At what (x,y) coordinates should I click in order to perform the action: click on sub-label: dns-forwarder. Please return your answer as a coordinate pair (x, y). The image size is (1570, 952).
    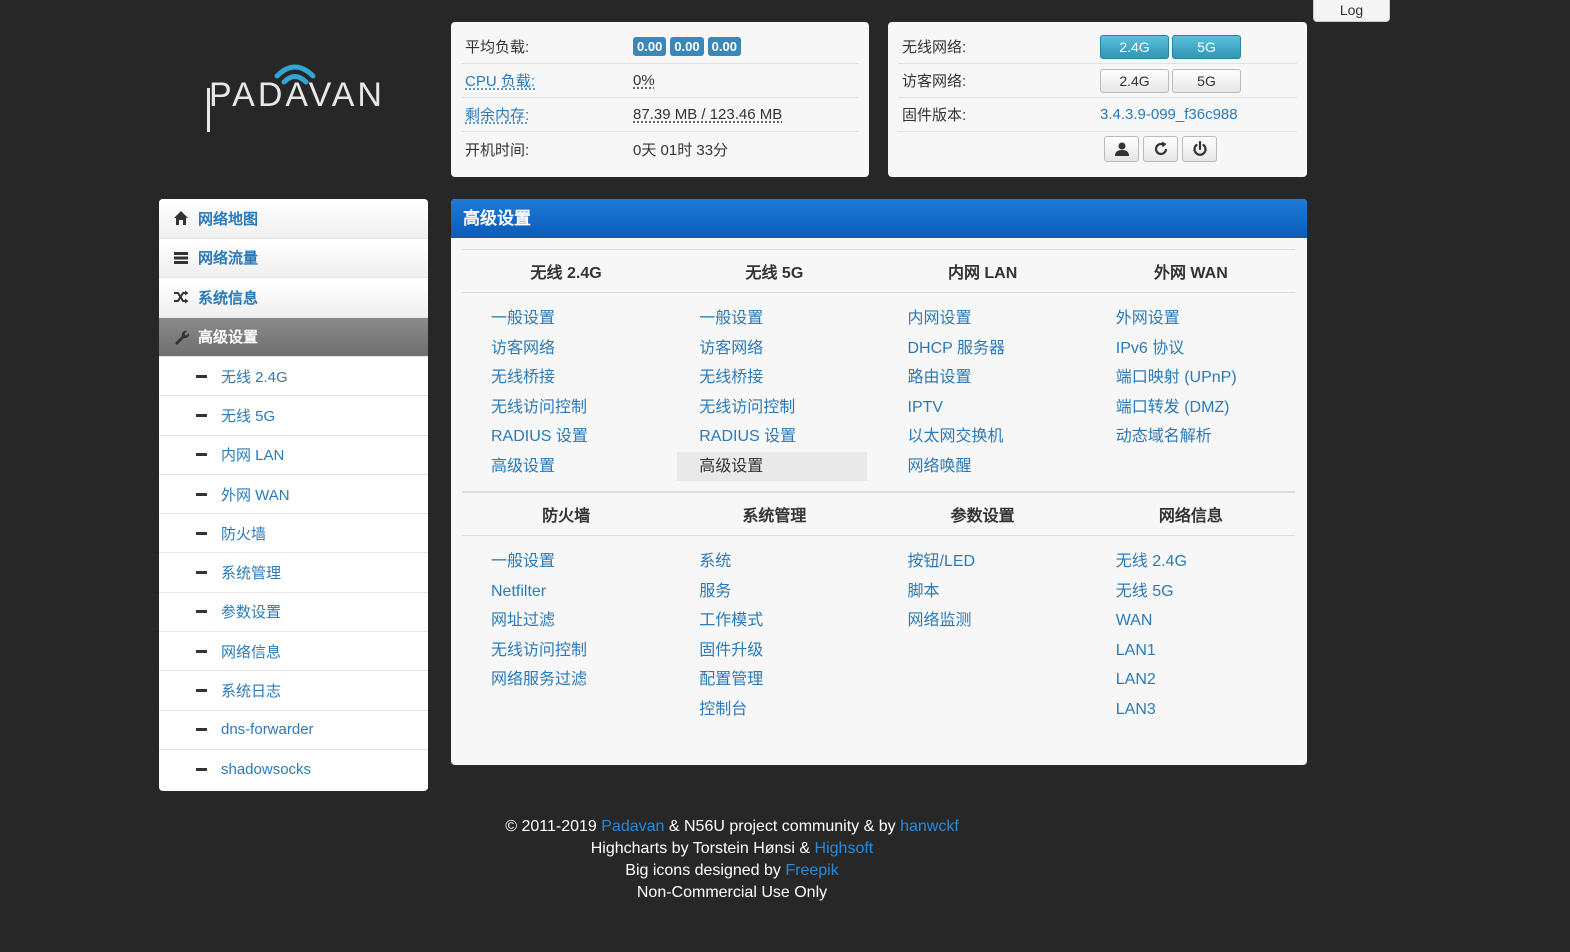
    Looking at the image, I should click on (267, 730).